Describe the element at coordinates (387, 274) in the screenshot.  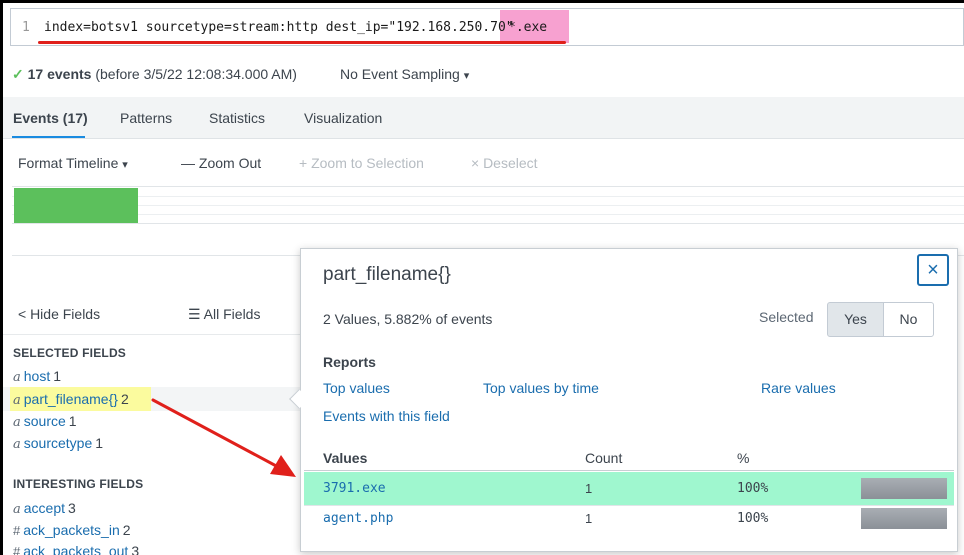
I see `popover-title: part_filename{}` at that location.